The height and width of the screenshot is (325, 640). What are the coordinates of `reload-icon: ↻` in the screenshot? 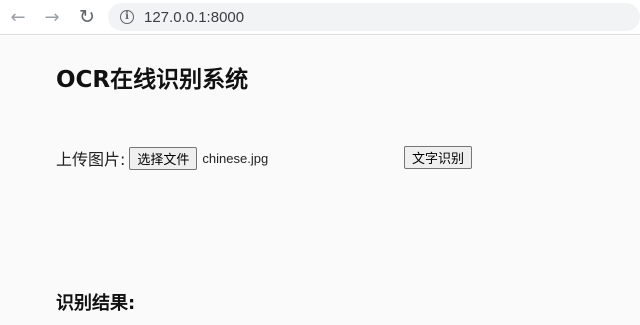 It's located at (87, 17).